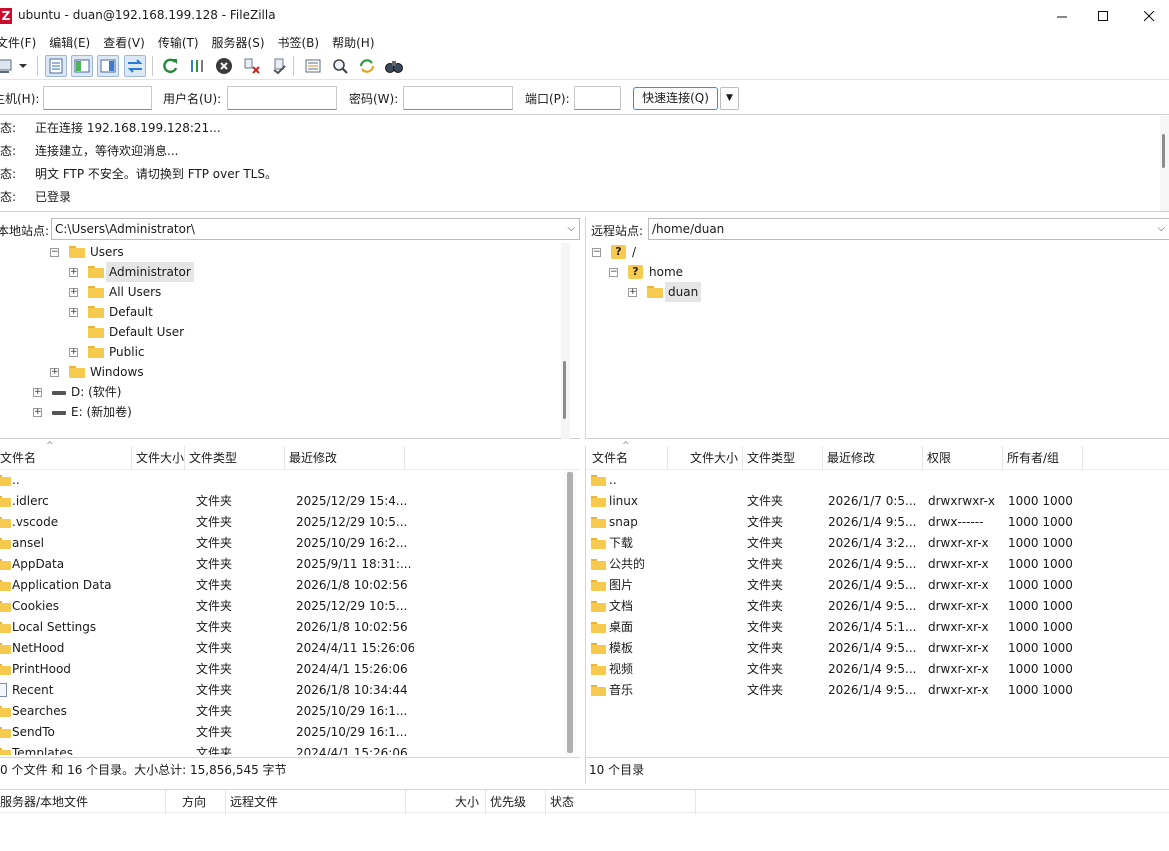  I want to click on list-item: Application Data 文件夹 2026/1/8 10:02:56, so click(283, 585).